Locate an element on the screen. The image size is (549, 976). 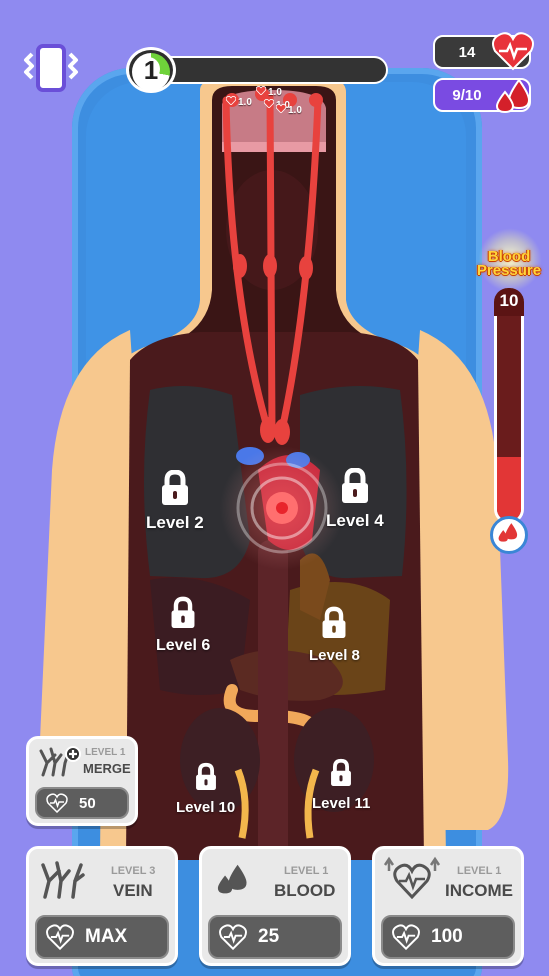
blood-pressure-value: 10 is located at coordinates (509, 302).